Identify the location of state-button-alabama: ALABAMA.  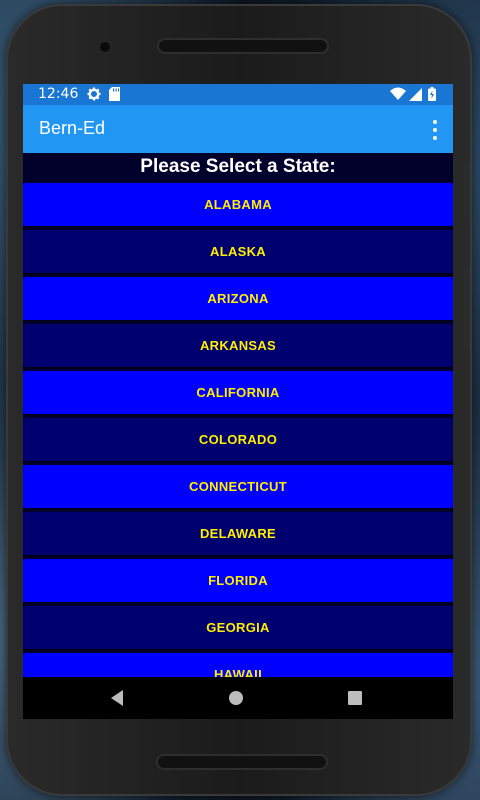
(238, 204).